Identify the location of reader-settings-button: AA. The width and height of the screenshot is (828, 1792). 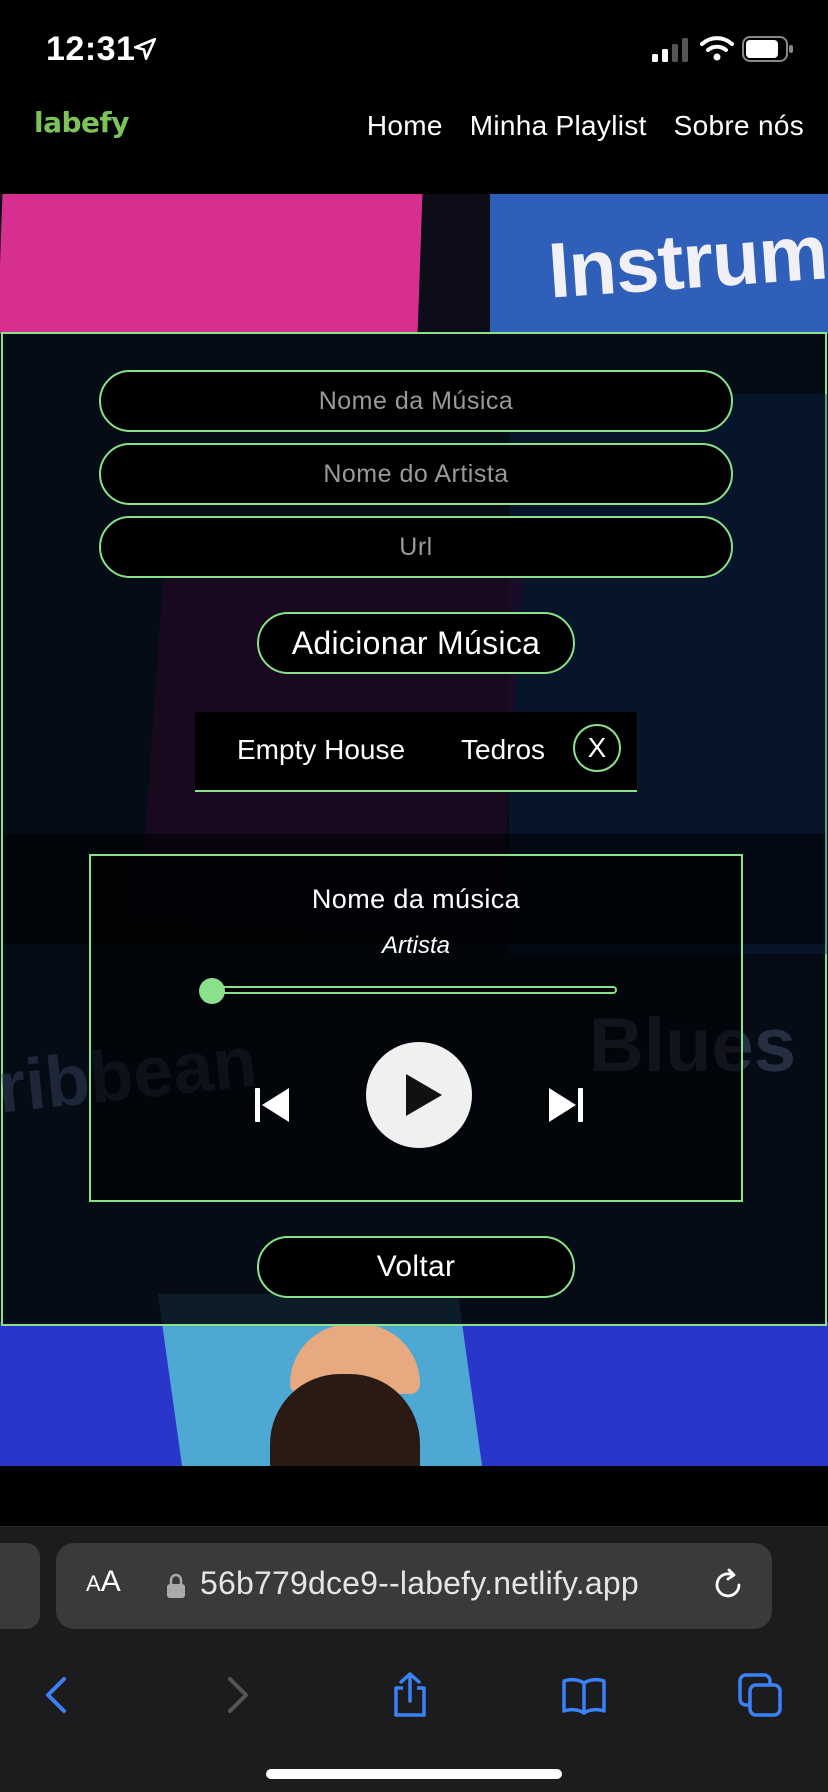
(103, 1582).